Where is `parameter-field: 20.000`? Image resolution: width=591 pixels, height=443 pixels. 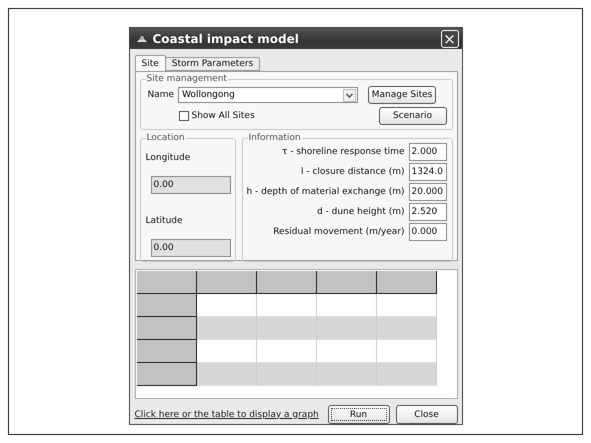
parameter-field: 20.000 is located at coordinates (427, 192).